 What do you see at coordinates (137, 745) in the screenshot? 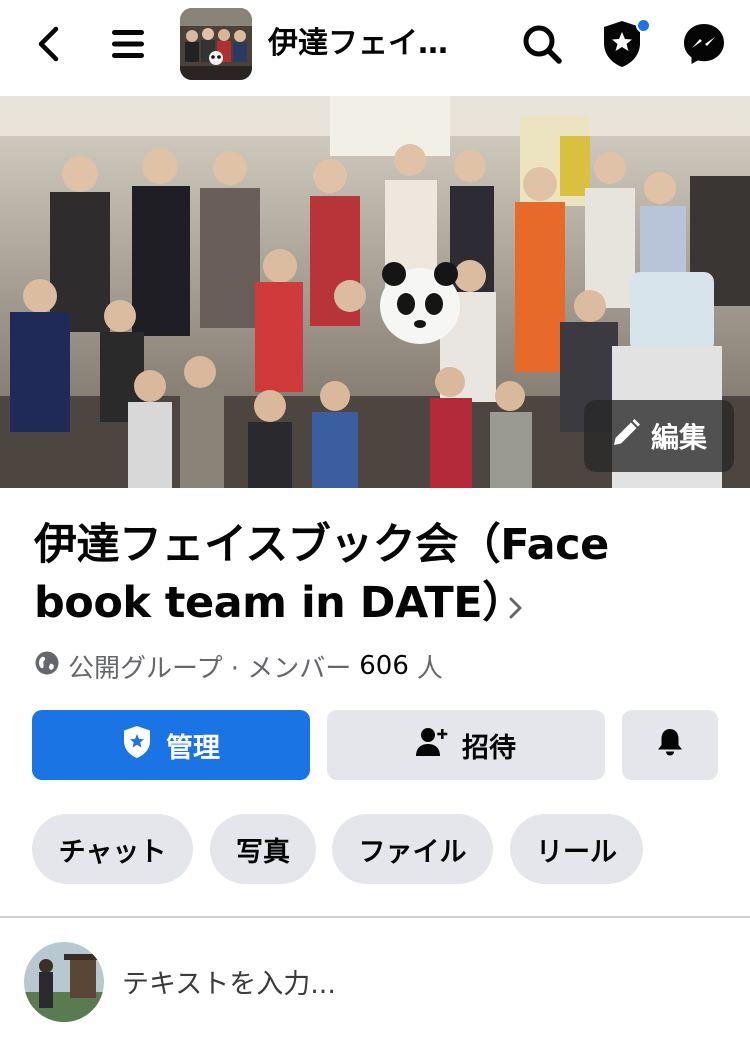
I see `admin-shield-icon` at bounding box center [137, 745].